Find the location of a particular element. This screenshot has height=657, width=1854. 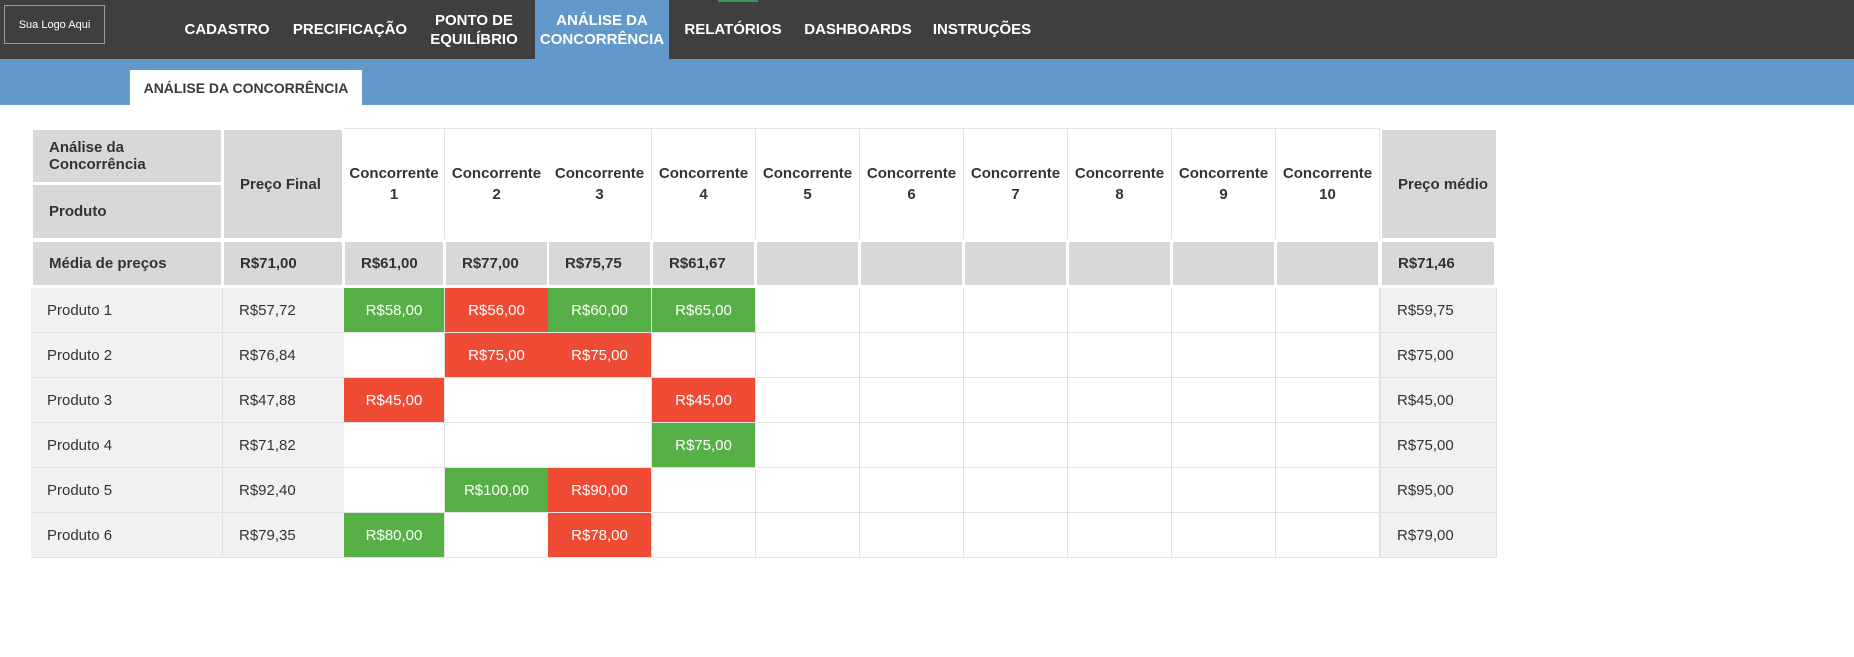

corner-header-analise: Análise da Concorrência is located at coordinates (127, 156).